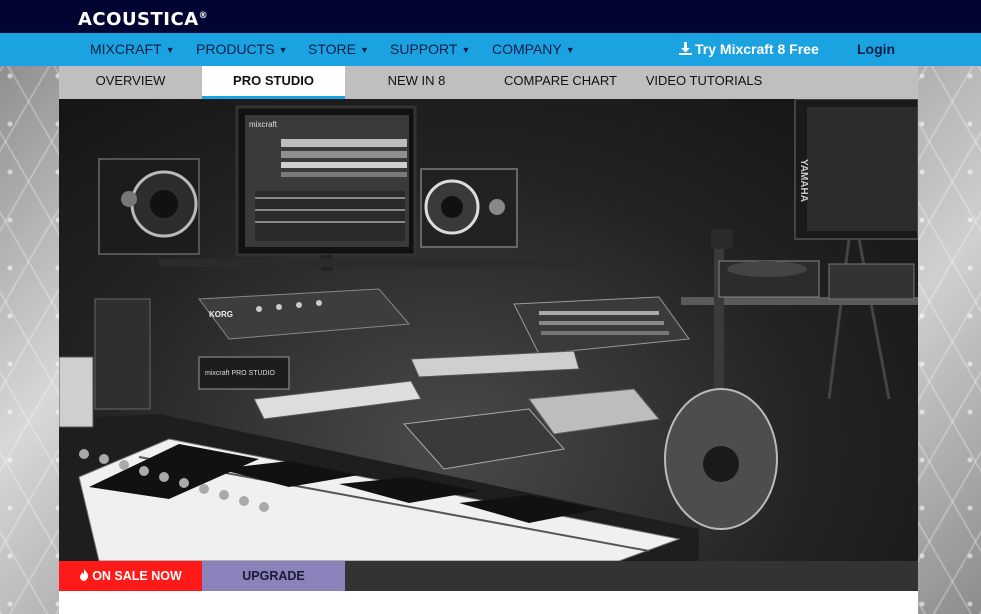 This screenshot has width=981, height=614. I want to click on upgrade-button: UPGRADE, so click(273, 576).